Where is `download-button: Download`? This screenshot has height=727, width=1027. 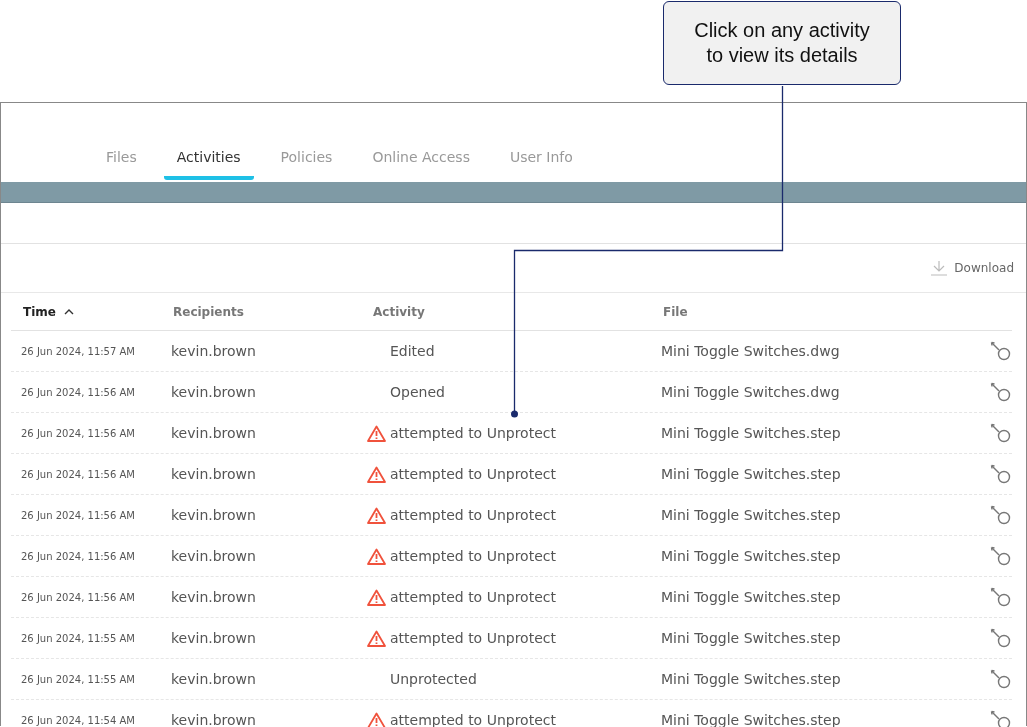 download-button: Download is located at coordinates (972, 268).